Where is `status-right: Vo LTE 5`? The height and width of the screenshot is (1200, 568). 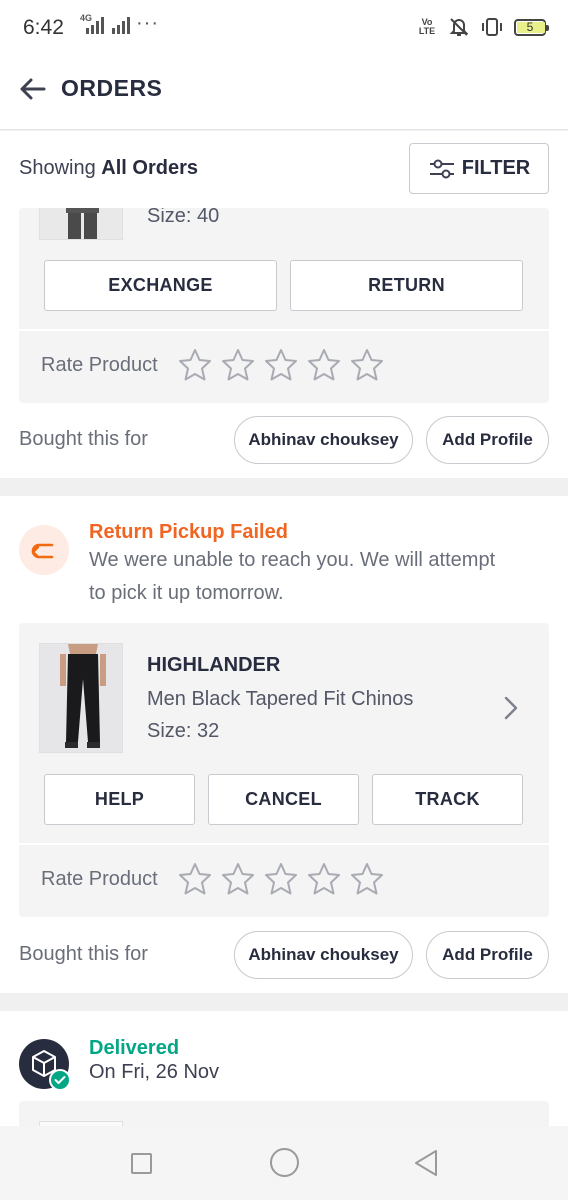 status-right: Vo LTE 5 is located at coordinates (482, 27).